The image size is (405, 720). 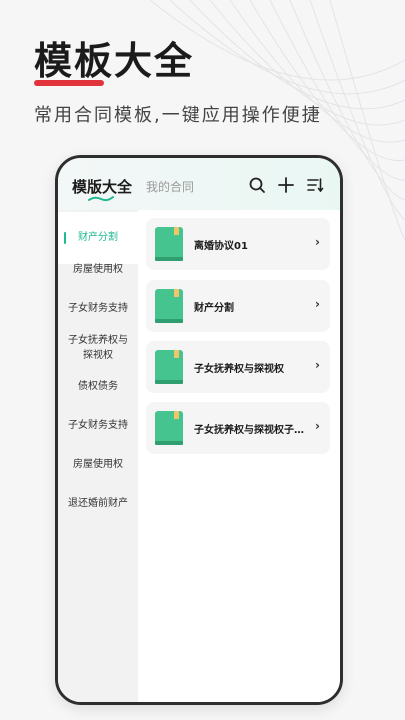 I want to click on sidebar-item-custody-visitation: 子女抚养权与探视权, so click(x=98, y=348).